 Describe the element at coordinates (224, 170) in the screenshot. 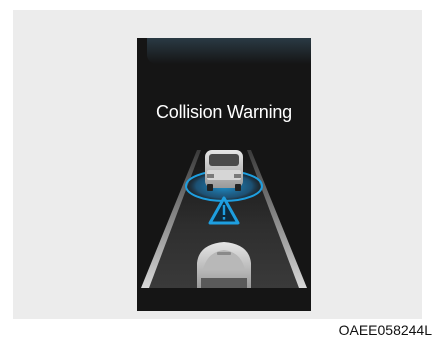

I see `car-front-icon` at that location.